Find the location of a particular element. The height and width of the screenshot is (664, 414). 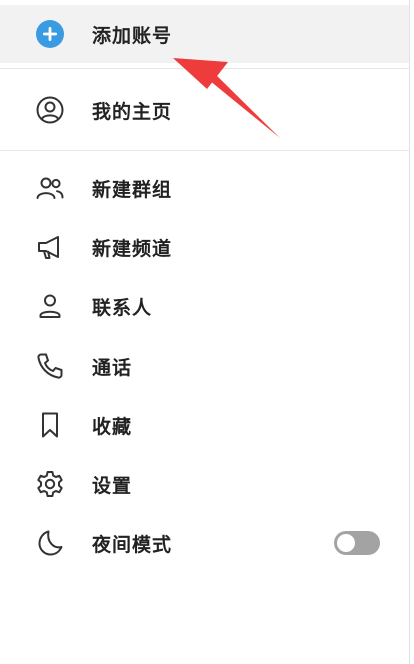

saved-messages-item: 收藏 is located at coordinates (204, 425).